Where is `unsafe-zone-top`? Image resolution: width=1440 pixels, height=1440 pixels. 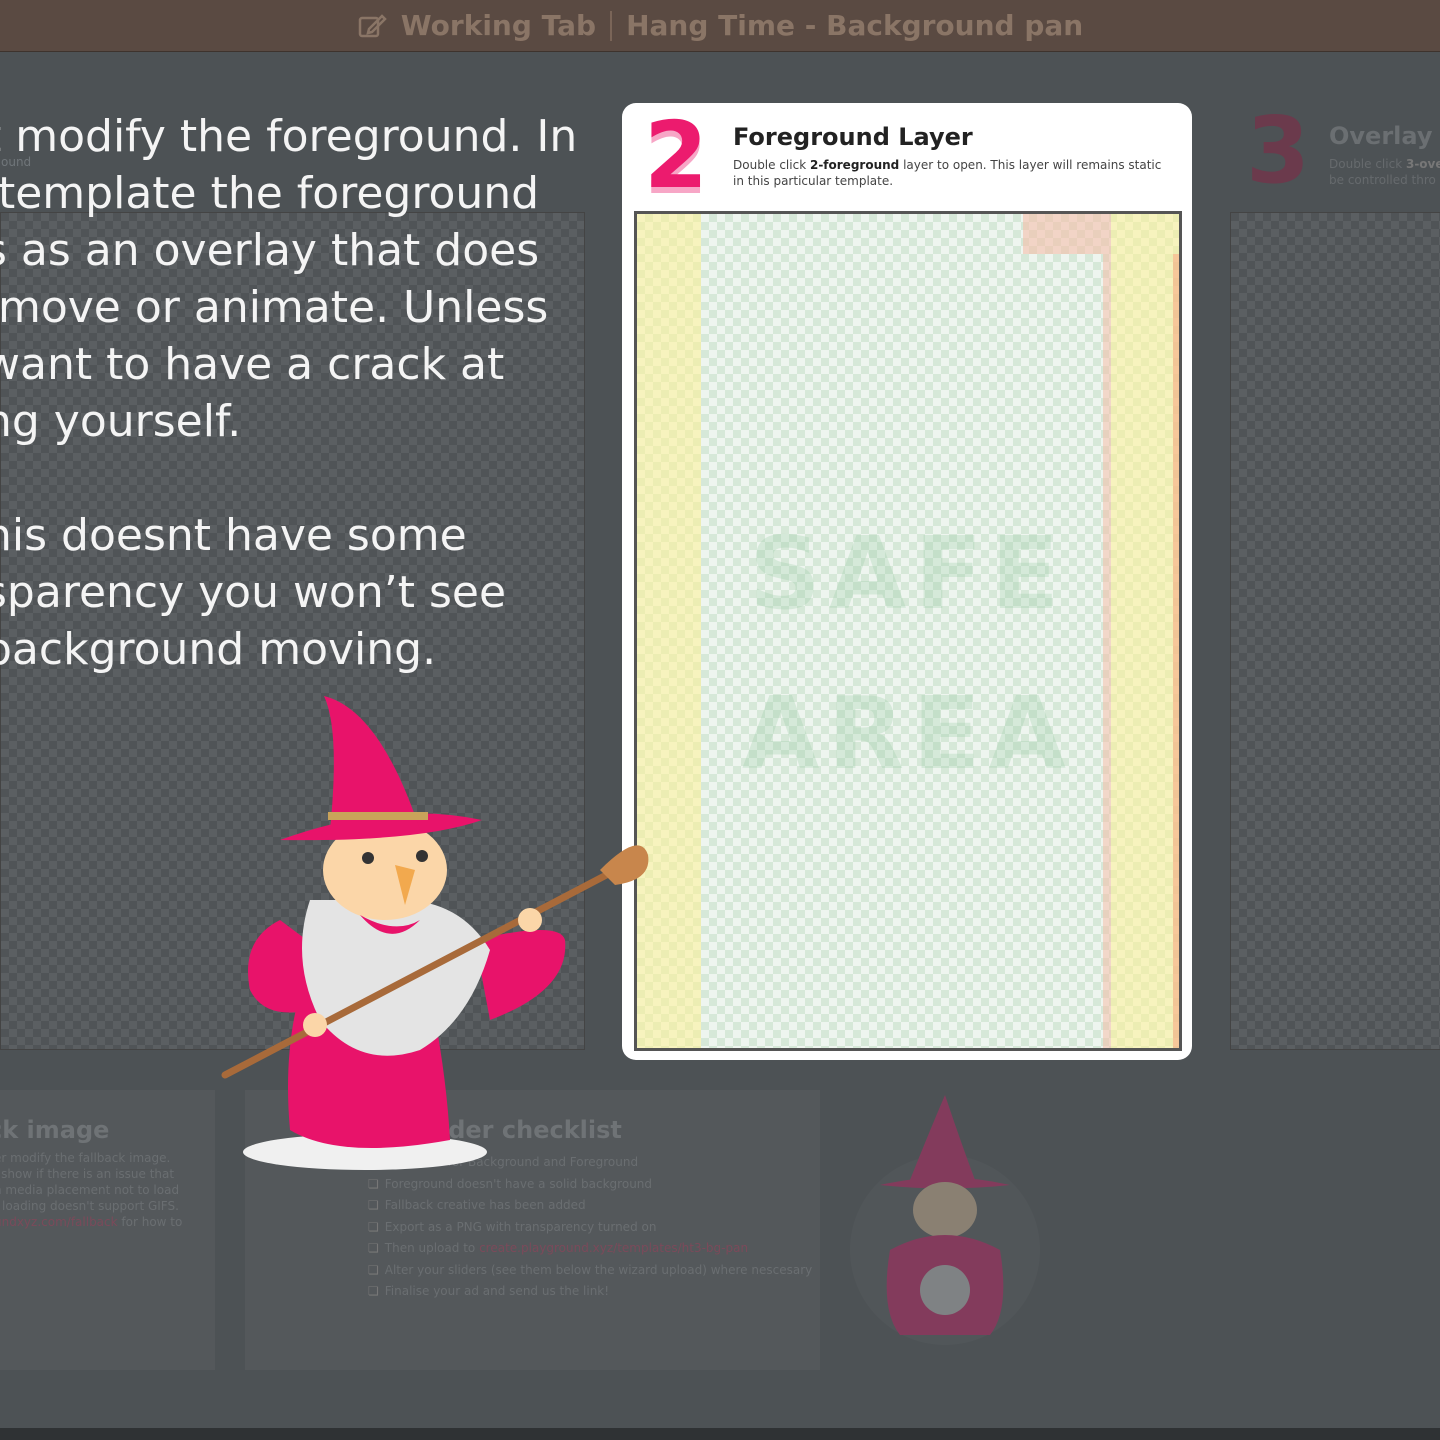 unsafe-zone-top is located at coordinates (1067, 234).